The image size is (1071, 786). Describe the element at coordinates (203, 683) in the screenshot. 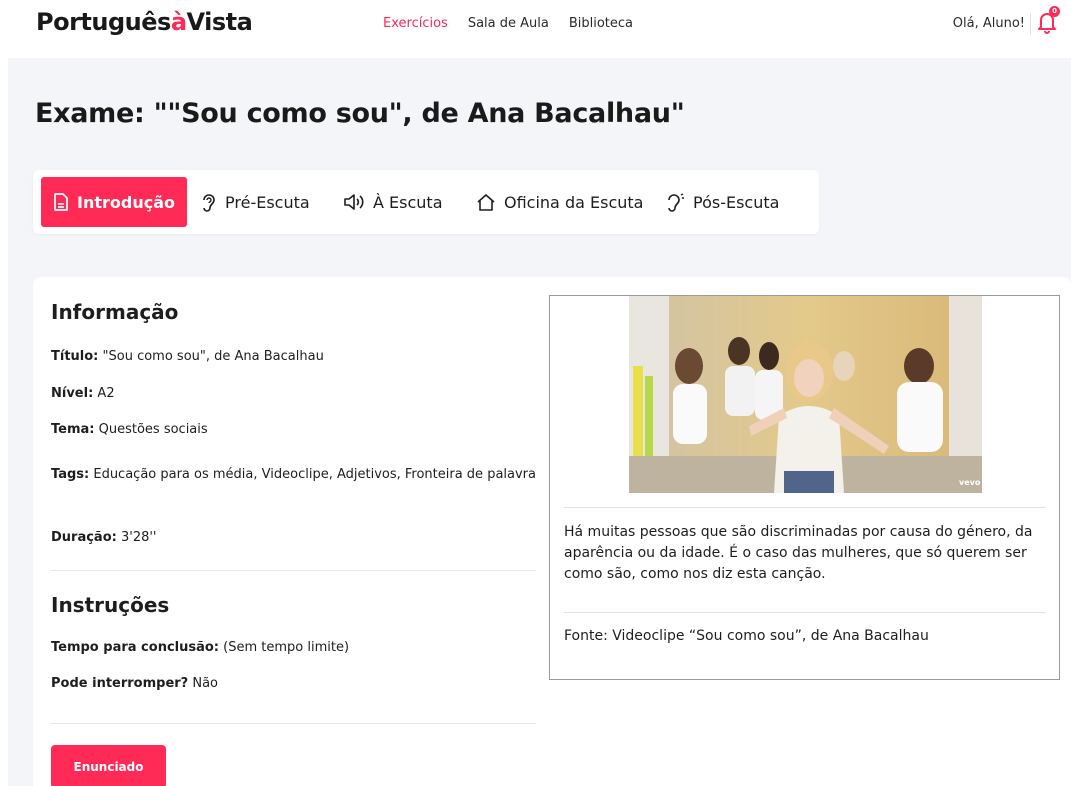

I see `info-value: Não` at that location.